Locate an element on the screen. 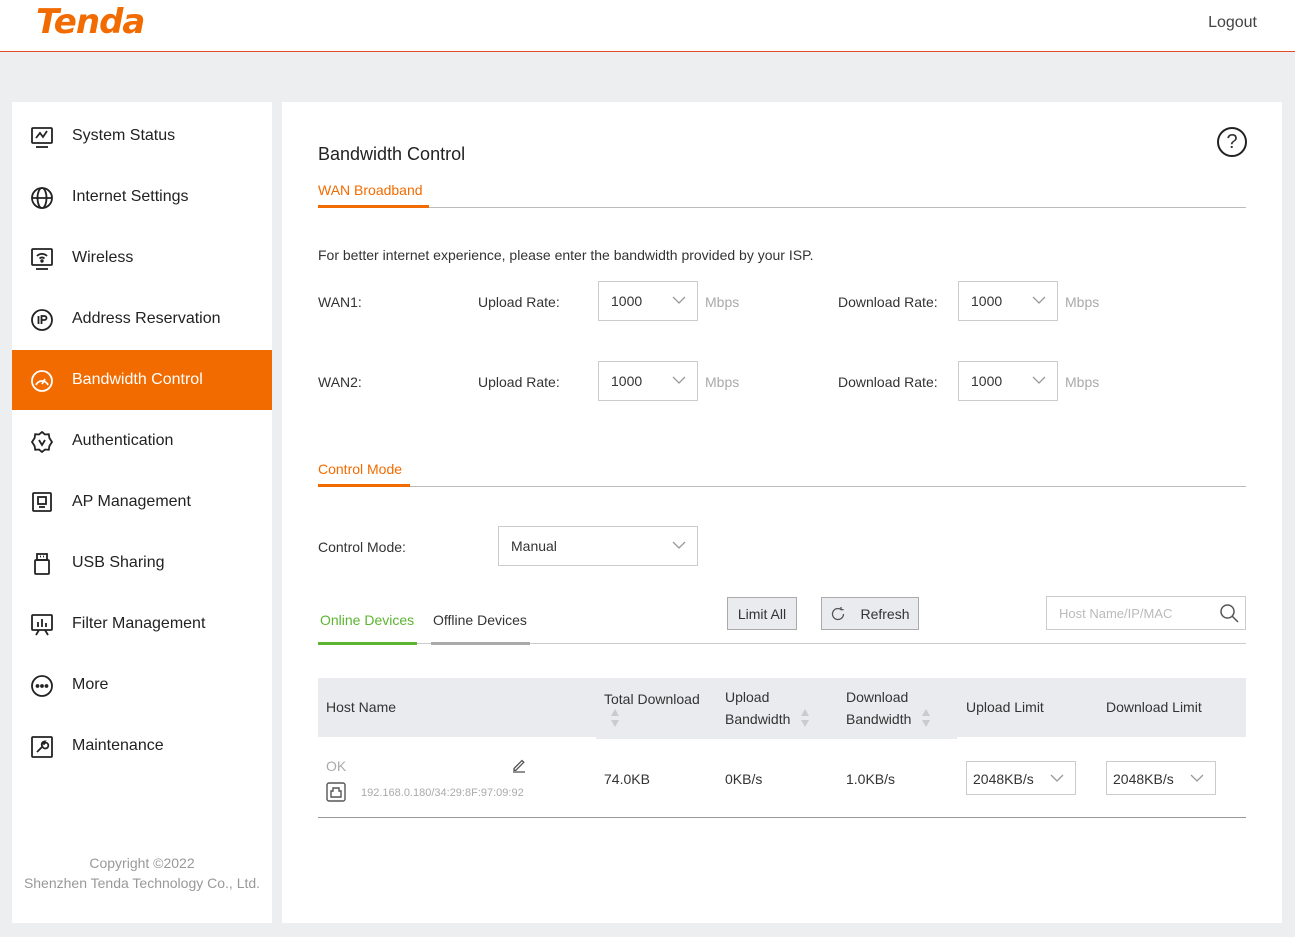  usb-icon is located at coordinates (42, 564).